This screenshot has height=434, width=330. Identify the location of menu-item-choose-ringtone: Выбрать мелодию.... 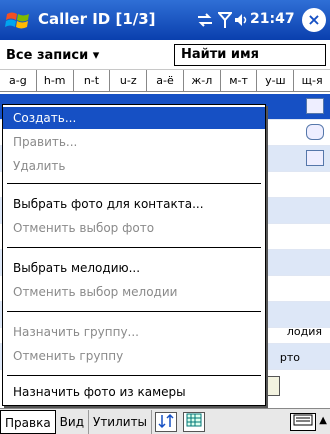
(134, 268).